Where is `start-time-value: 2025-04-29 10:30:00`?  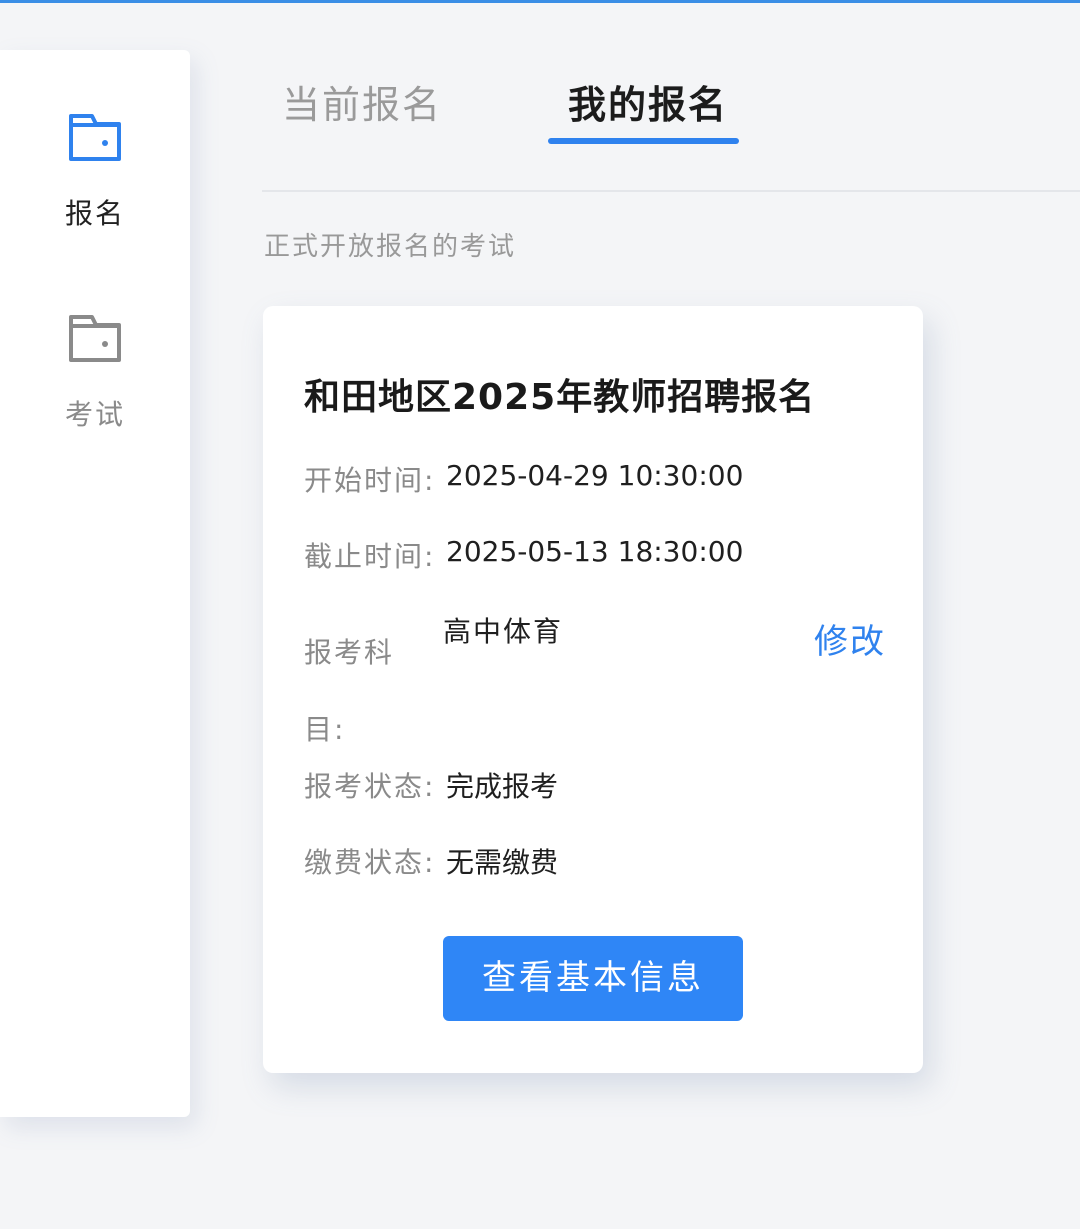
start-time-value: 2025-04-29 10:30:00 is located at coordinates (595, 475).